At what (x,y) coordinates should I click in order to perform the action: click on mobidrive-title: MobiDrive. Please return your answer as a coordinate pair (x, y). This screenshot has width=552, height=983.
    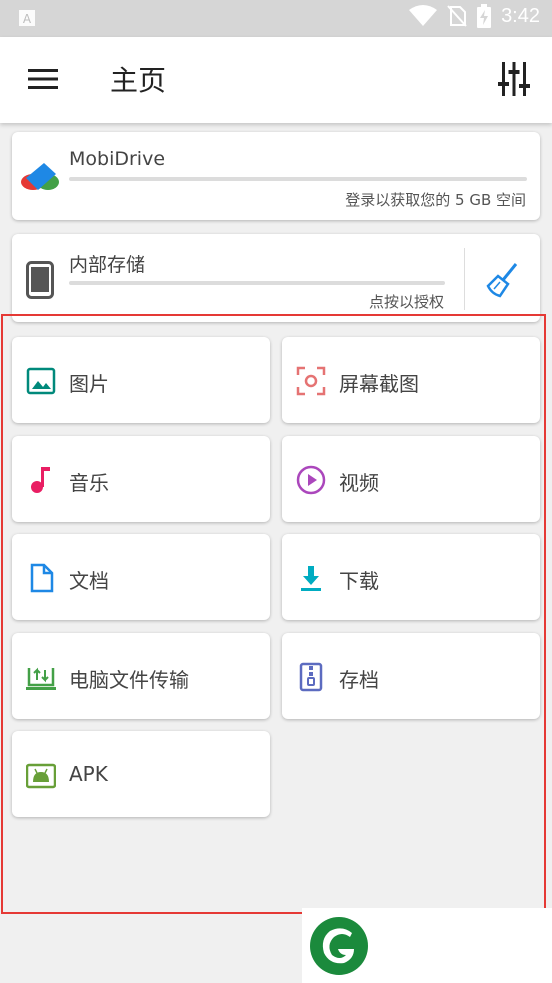
    Looking at the image, I should click on (117, 159).